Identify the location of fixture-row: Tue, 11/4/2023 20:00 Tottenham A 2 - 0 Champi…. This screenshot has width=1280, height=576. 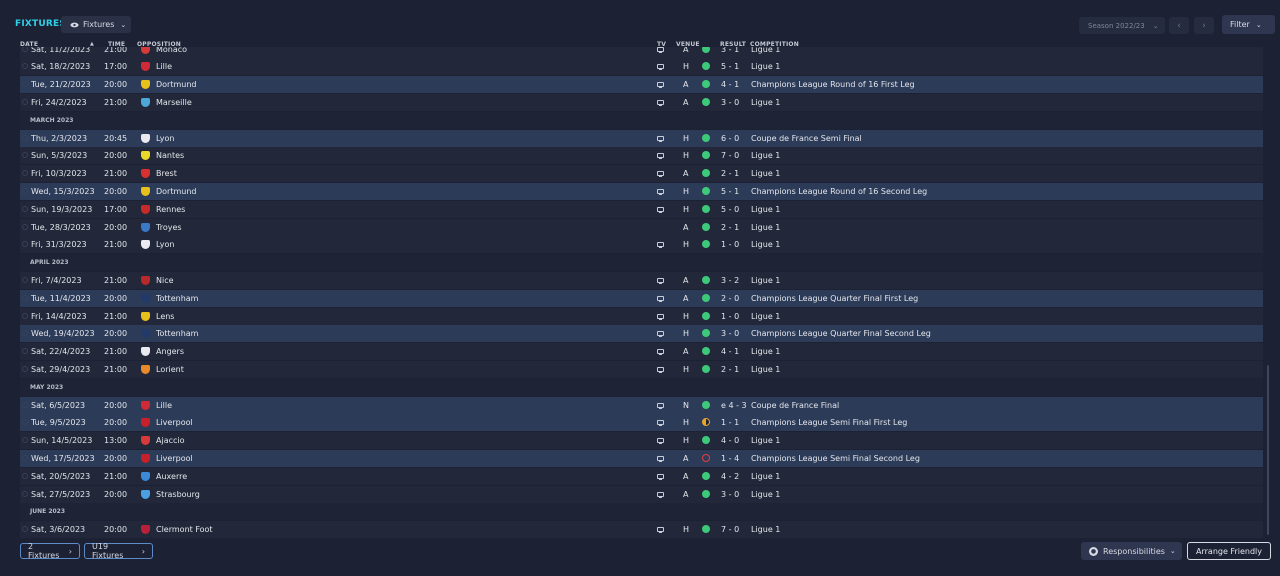
(641, 298).